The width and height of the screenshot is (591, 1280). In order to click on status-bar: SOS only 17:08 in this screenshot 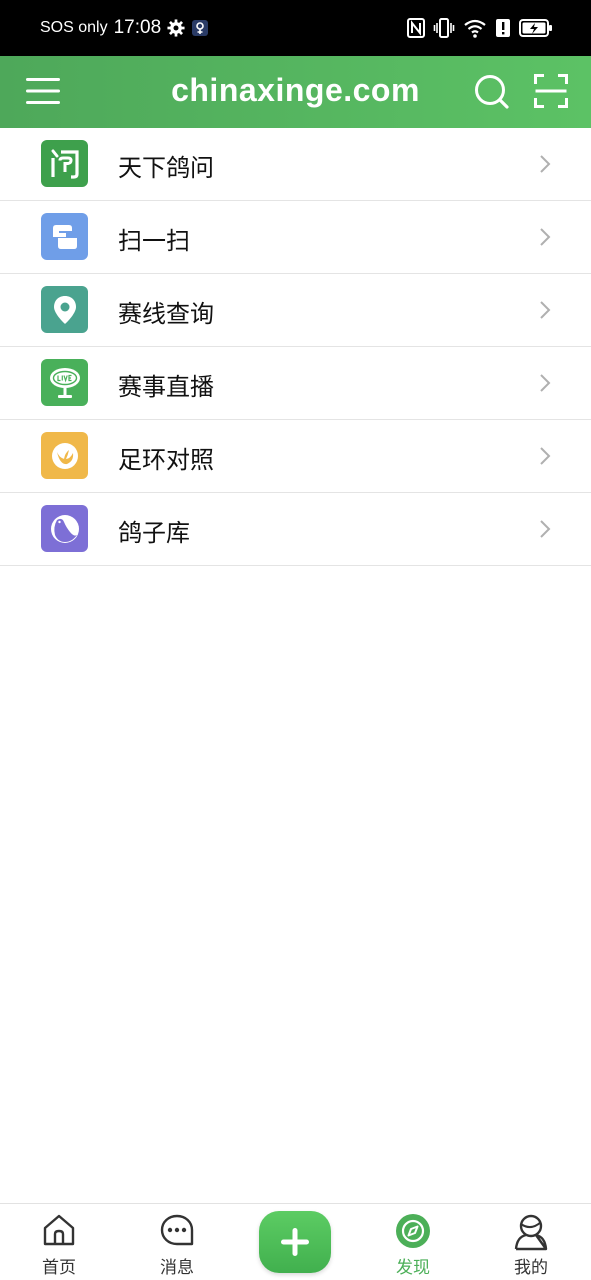, I will do `click(295, 28)`.